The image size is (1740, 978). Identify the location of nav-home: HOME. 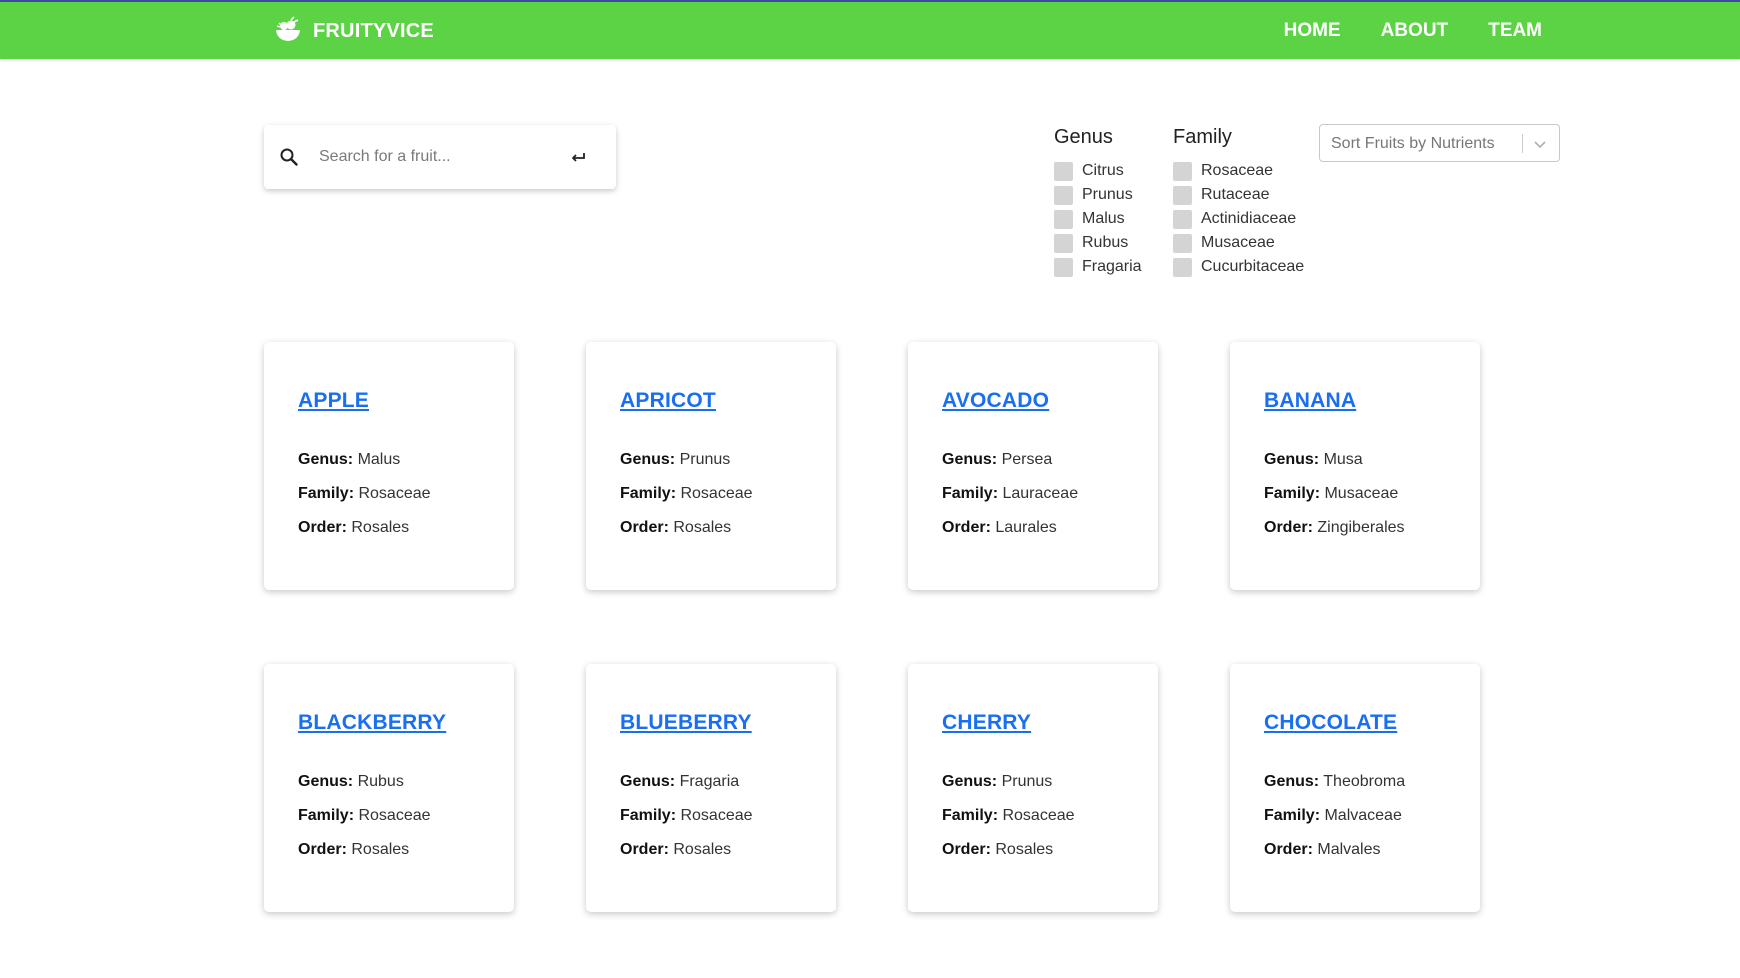
(1312, 31).